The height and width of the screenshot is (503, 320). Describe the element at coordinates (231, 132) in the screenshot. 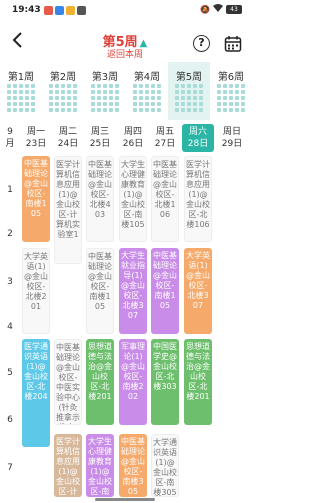

I see `weekday-label: 周日` at that location.